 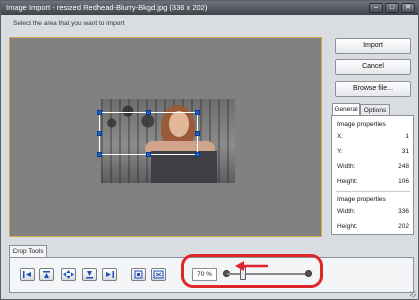 I want to click on zoom-value: 70 %, so click(x=204, y=274).